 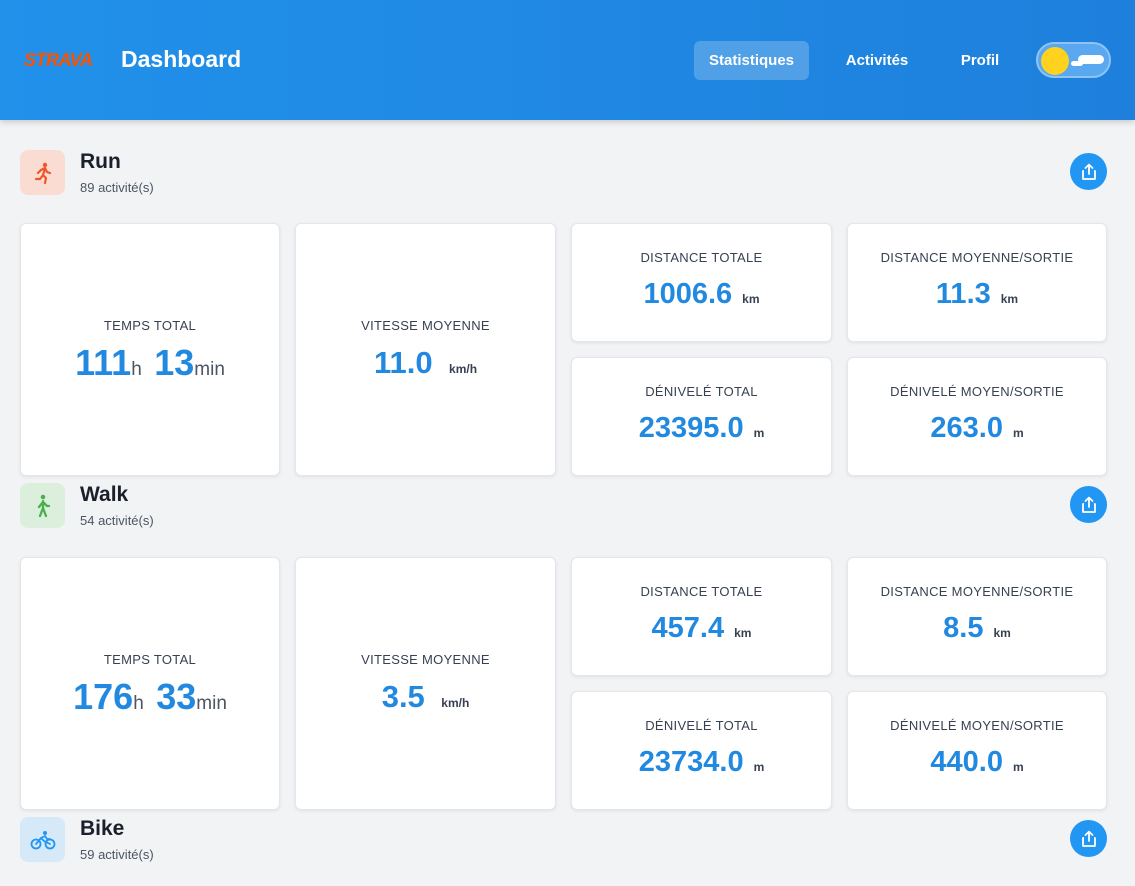 I want to click on total-distance-card: DISTANCE TOTALE 457.4 km, so click(x=701, y=616).